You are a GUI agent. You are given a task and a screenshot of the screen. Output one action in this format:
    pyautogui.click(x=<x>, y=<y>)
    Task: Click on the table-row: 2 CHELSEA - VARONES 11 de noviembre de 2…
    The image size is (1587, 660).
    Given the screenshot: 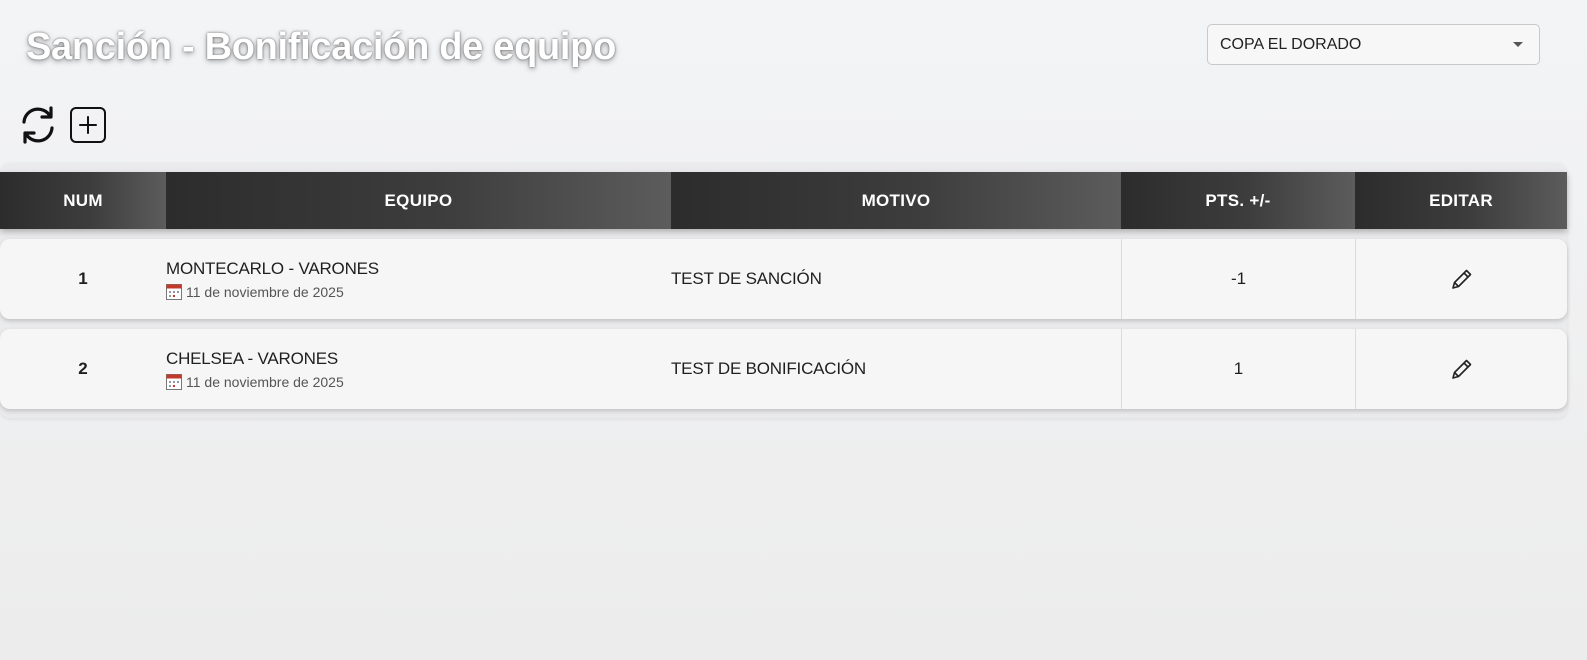 What is the action you would take?
    pyautogui.click(x=783, y=369)
    